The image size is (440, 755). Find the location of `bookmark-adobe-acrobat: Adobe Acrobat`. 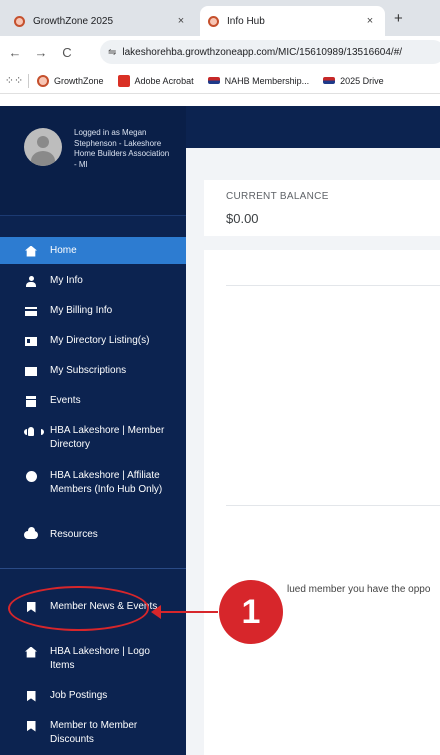

bookmark-adobe-acrobat: Adobe Acrobat is located at coordinates (155, 80).